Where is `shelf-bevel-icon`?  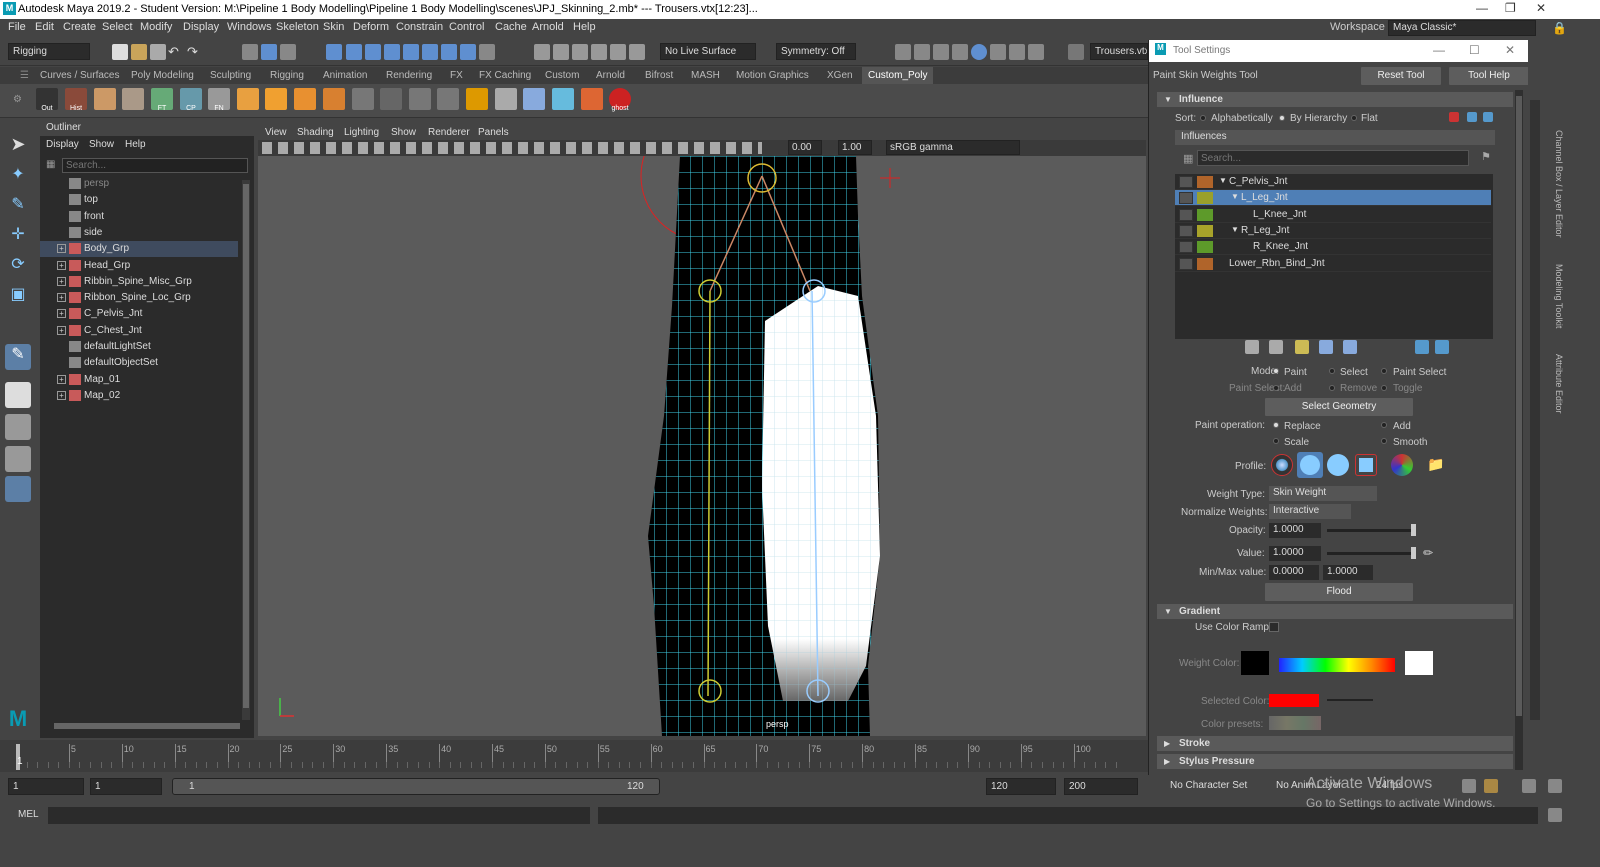
shelf-bevel-icon is located at coordinates (248, 99).